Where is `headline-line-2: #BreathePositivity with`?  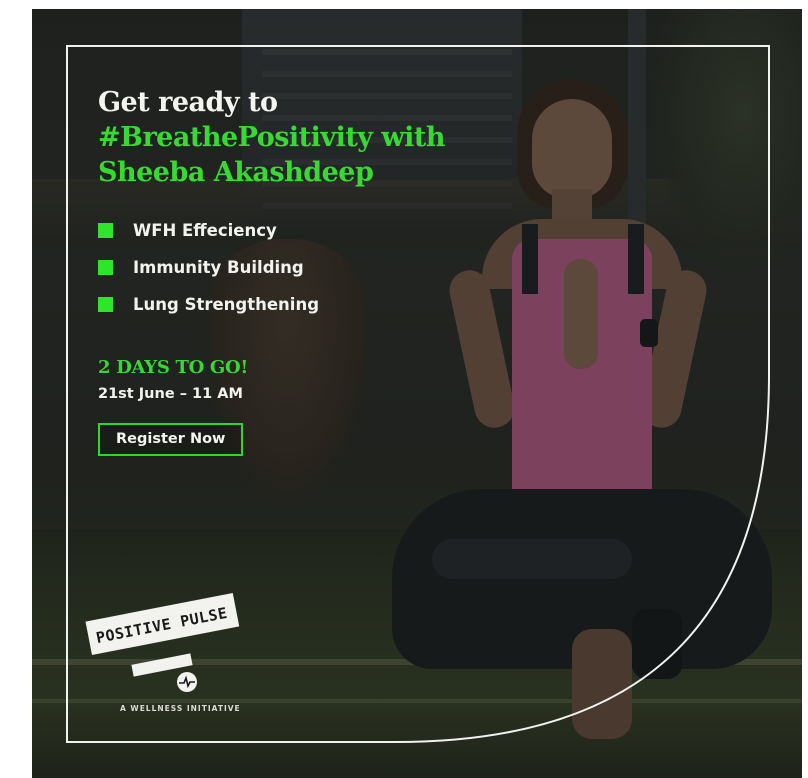 headline-line-2: #BreathePositivity with is located at coordinates (272, 137).